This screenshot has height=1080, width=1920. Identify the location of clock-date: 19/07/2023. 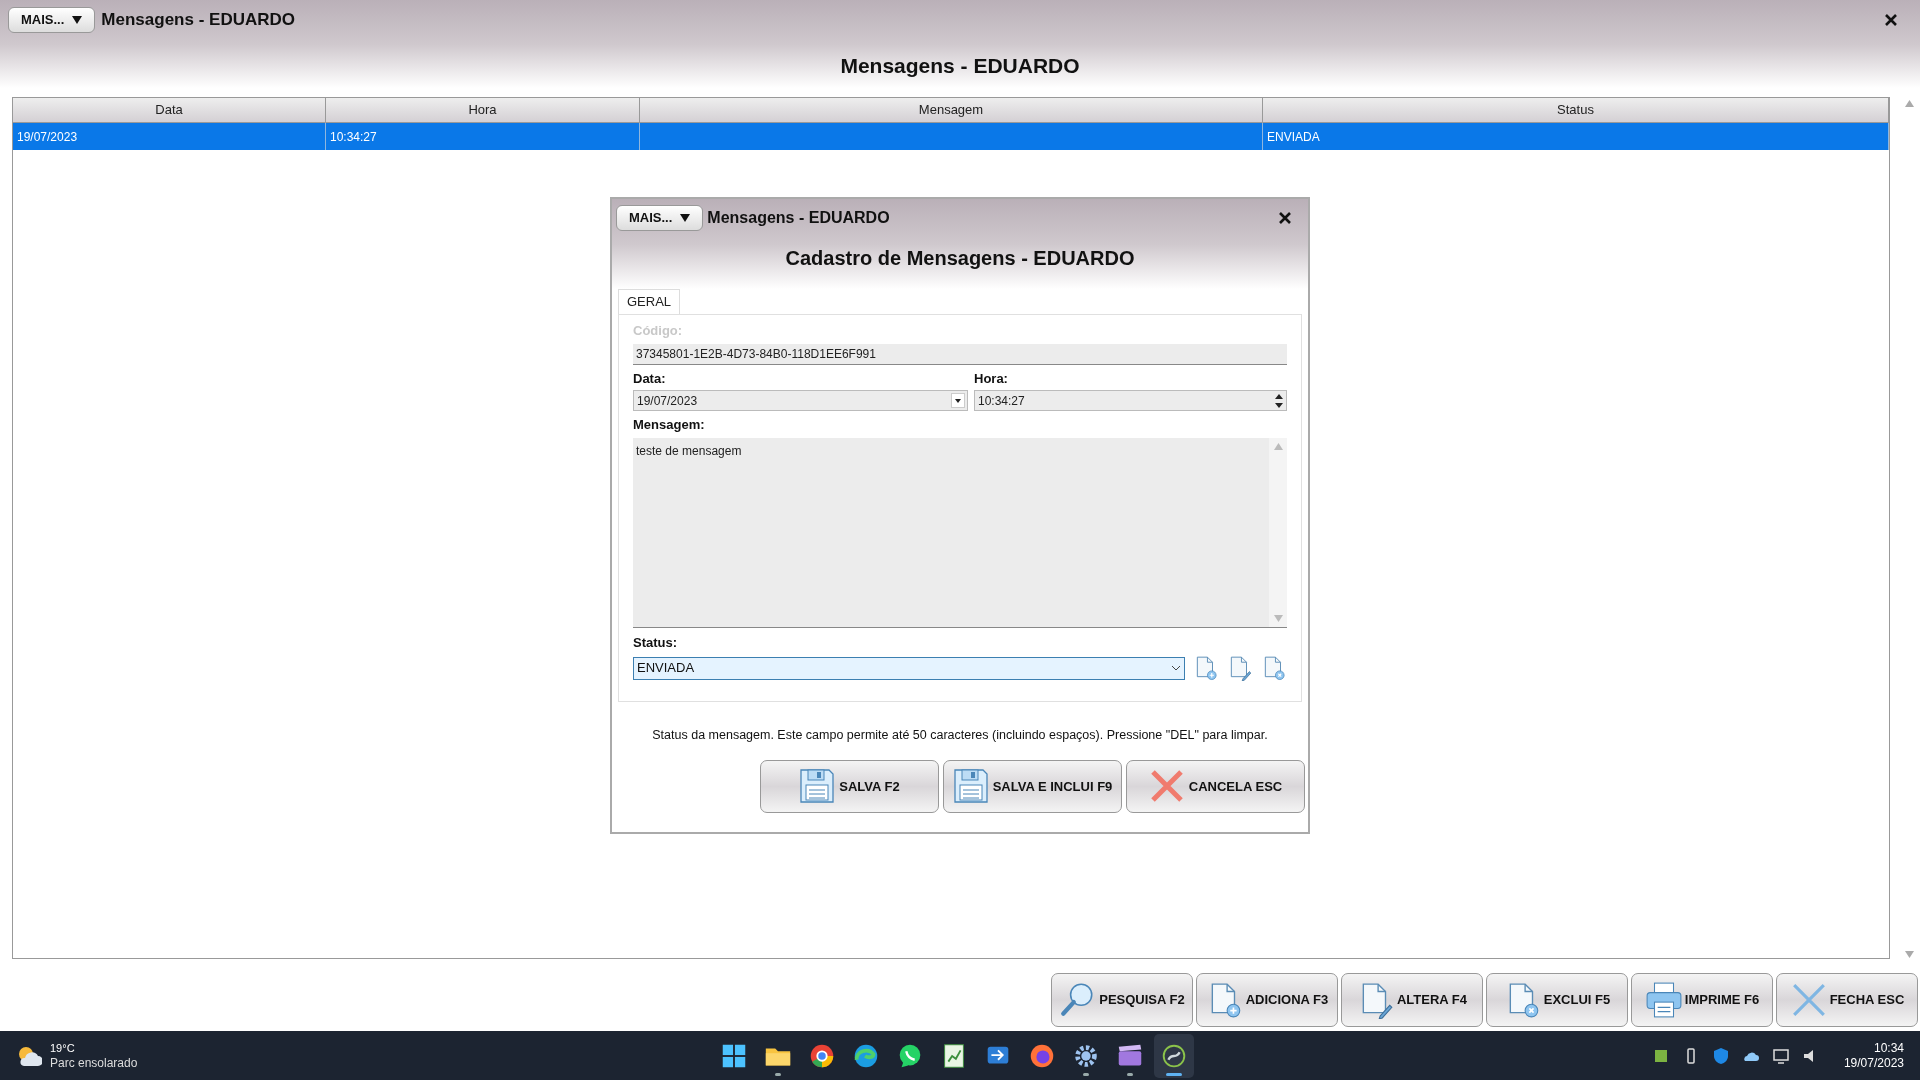
(1873, 1063).